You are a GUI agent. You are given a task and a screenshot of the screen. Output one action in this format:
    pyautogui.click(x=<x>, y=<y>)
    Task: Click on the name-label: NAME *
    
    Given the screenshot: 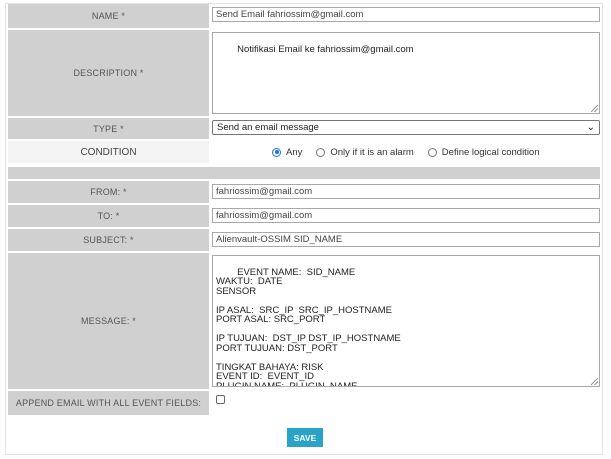 What is the action you would take?
    pyautogui.click(x=108, y=16)
    